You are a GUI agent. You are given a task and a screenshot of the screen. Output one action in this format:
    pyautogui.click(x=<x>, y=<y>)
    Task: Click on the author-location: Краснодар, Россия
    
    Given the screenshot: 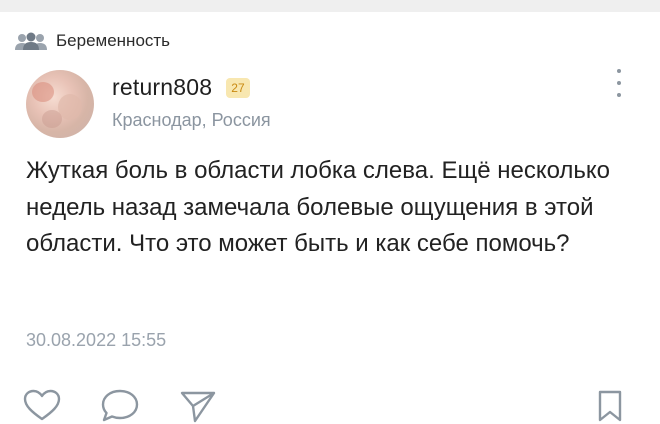 What is the action you would take?
    pyautogui.click(x=191, y=120)
    